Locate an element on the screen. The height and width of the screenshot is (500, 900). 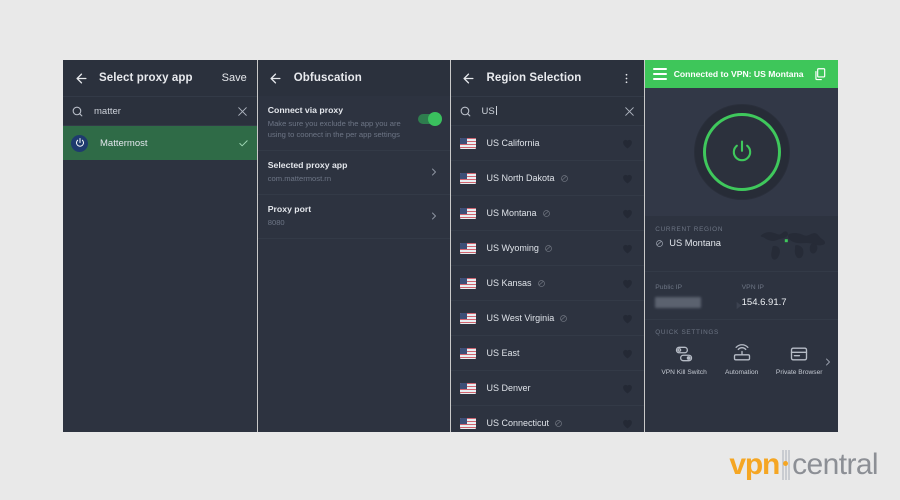
search-input: matter is located at coordinates (165, 111).